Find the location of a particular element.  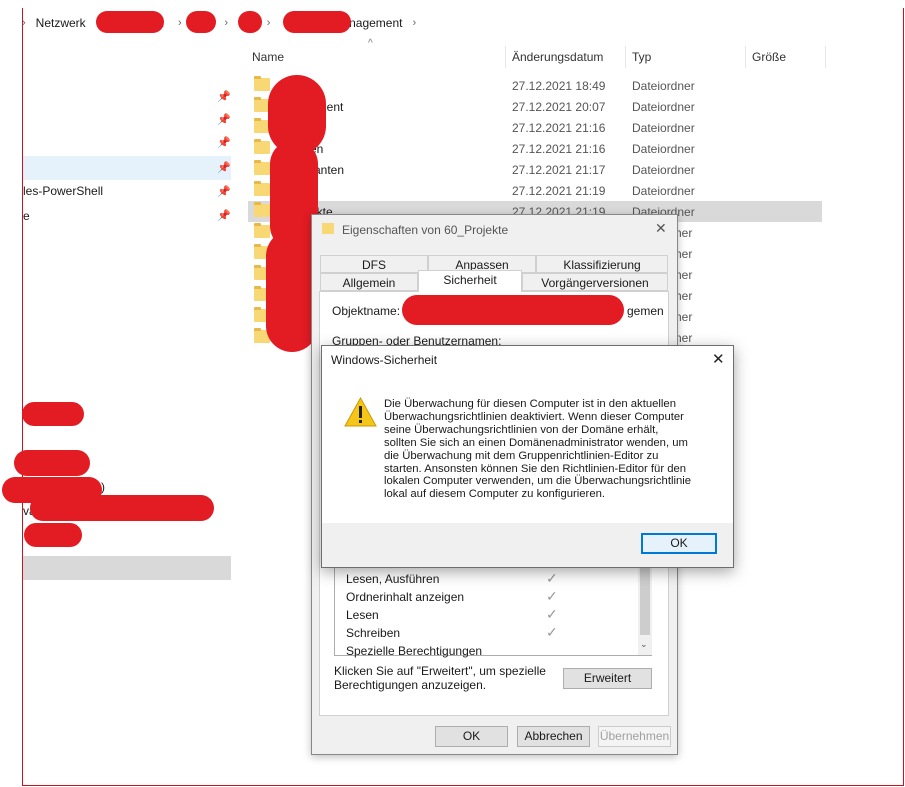

nav-item-powershell: les-PowerShell is located at coordinates (63, 191).